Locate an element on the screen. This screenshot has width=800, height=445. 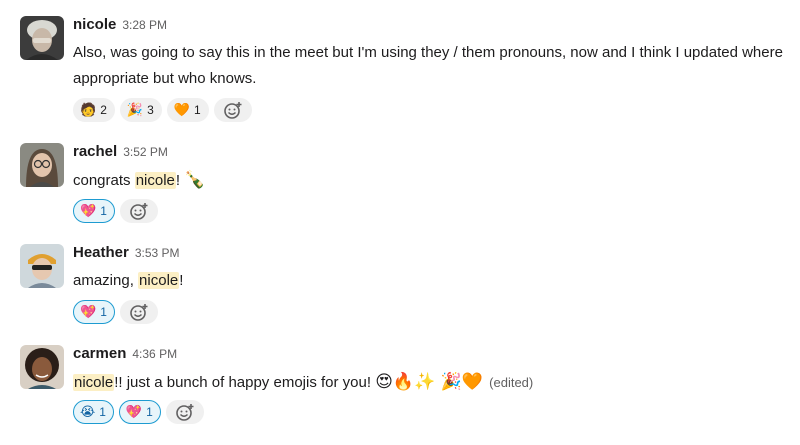
text-after-mention: !! just a bunch of happy emojis for you! is located at coordinates (245, 382).